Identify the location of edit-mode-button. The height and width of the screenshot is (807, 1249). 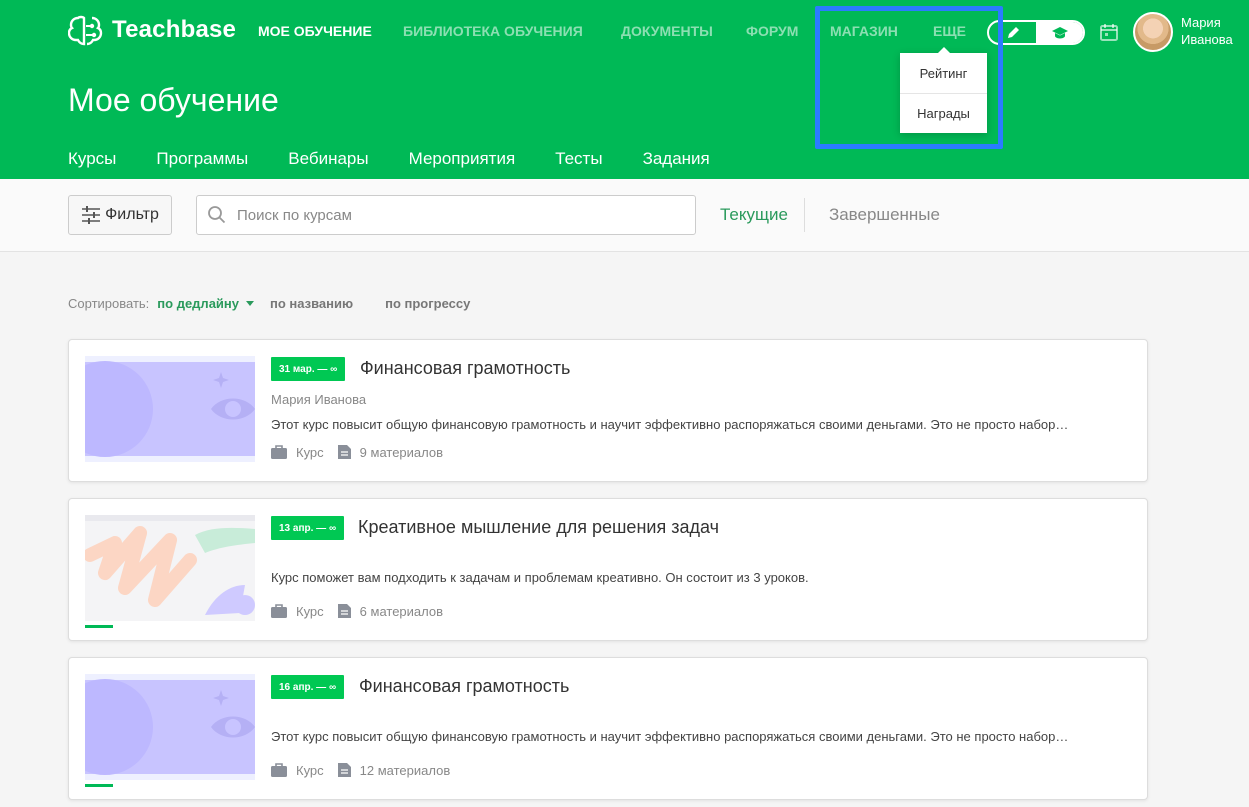
(1012, 32).